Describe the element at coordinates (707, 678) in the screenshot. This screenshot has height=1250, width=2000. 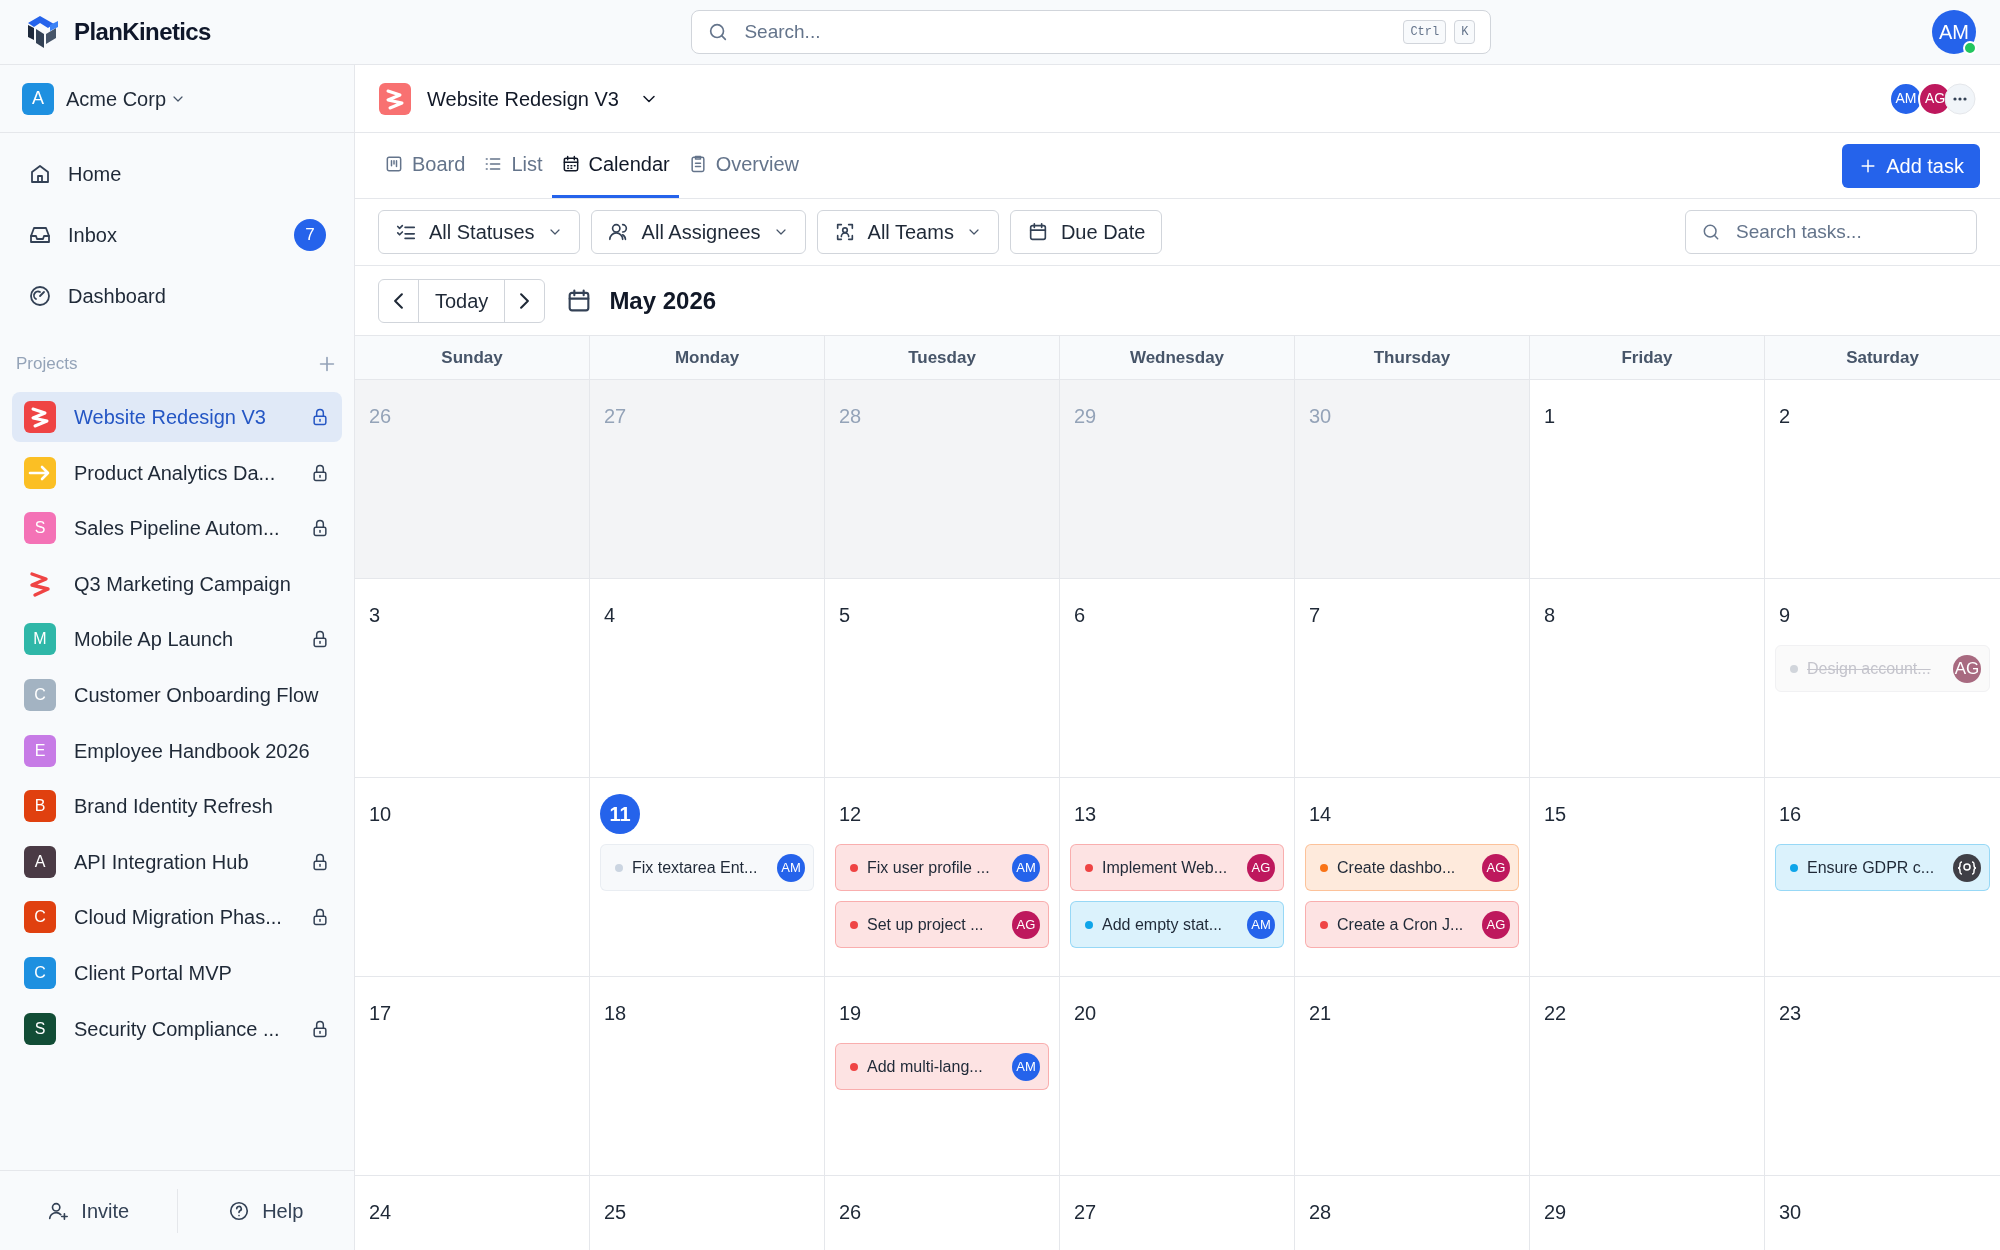
I see `day-cell: 4` at that location.